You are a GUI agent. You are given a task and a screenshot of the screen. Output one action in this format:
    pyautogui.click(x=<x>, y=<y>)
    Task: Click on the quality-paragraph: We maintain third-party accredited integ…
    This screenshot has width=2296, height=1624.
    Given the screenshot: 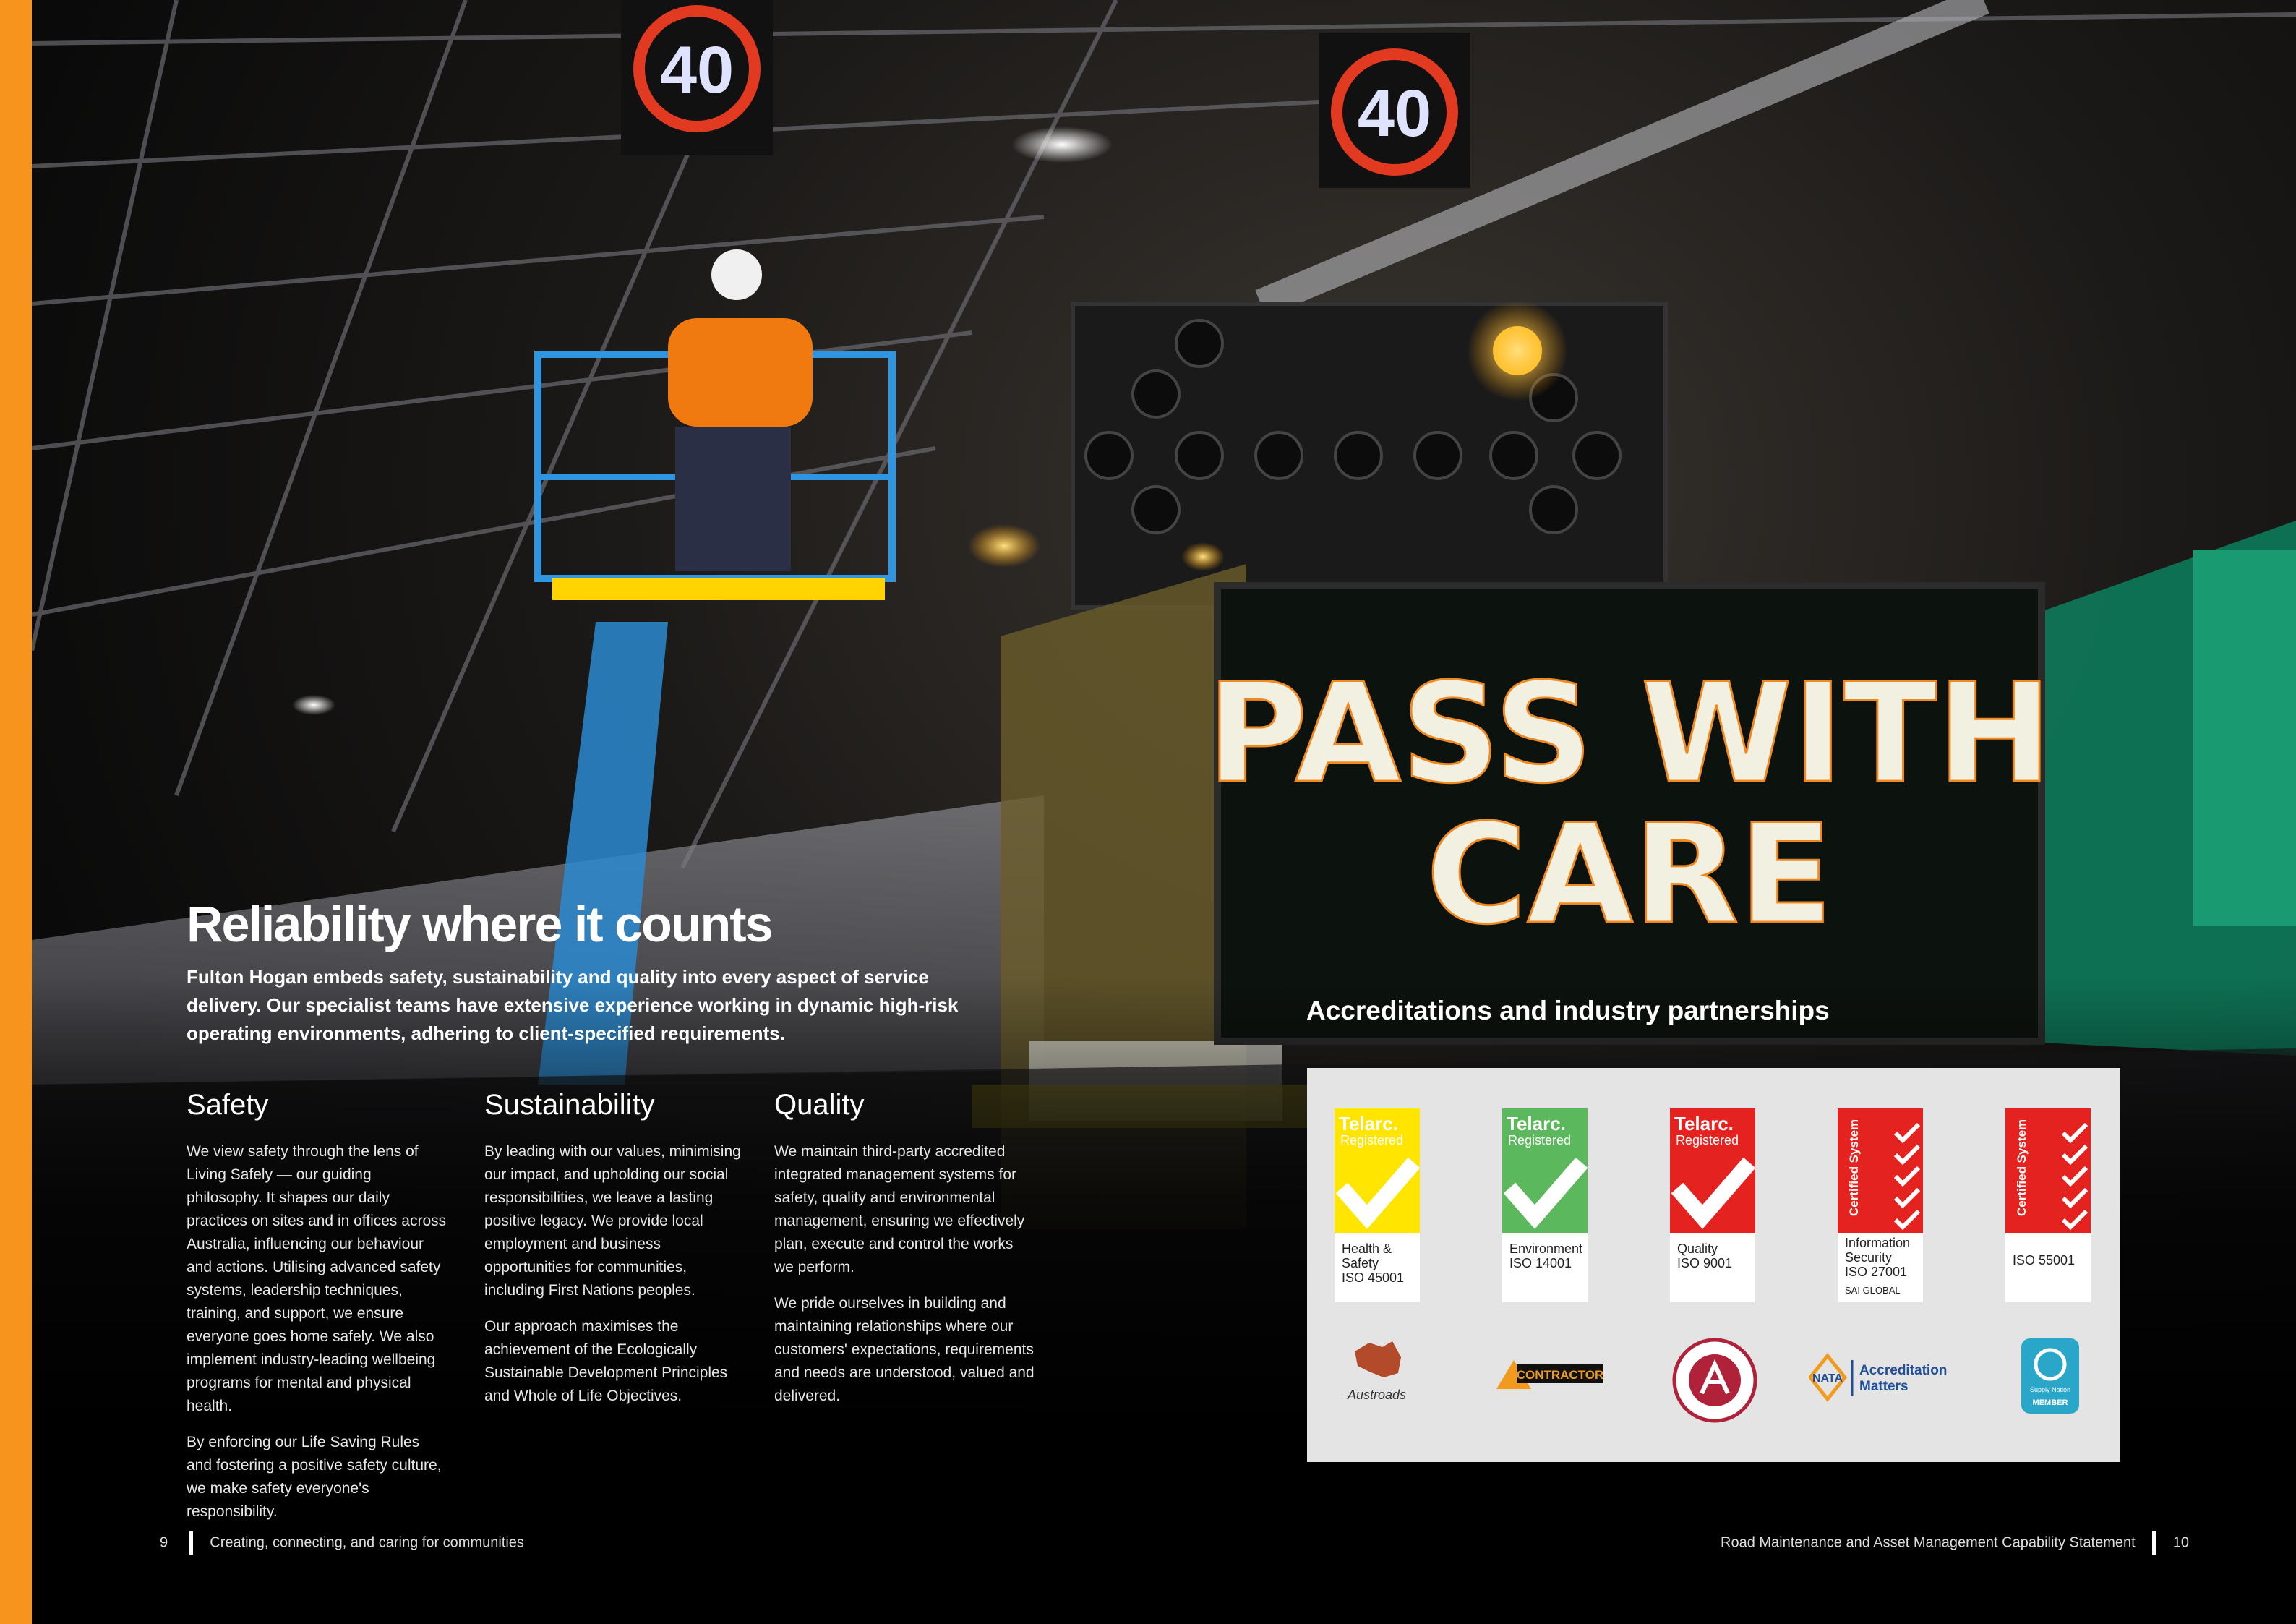 What is the action you would take?
    pyautogui.click(x=899, y=1209)
    